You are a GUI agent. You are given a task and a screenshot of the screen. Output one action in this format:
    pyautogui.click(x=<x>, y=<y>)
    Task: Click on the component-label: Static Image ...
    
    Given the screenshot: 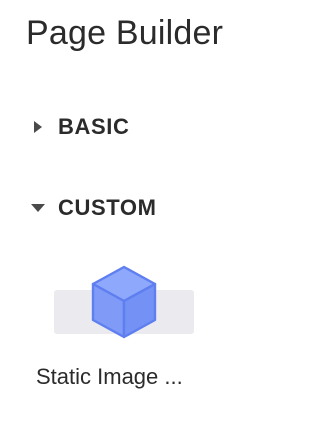 What is the action you would take?
    pyautogui.click(x=109, y=376)
    